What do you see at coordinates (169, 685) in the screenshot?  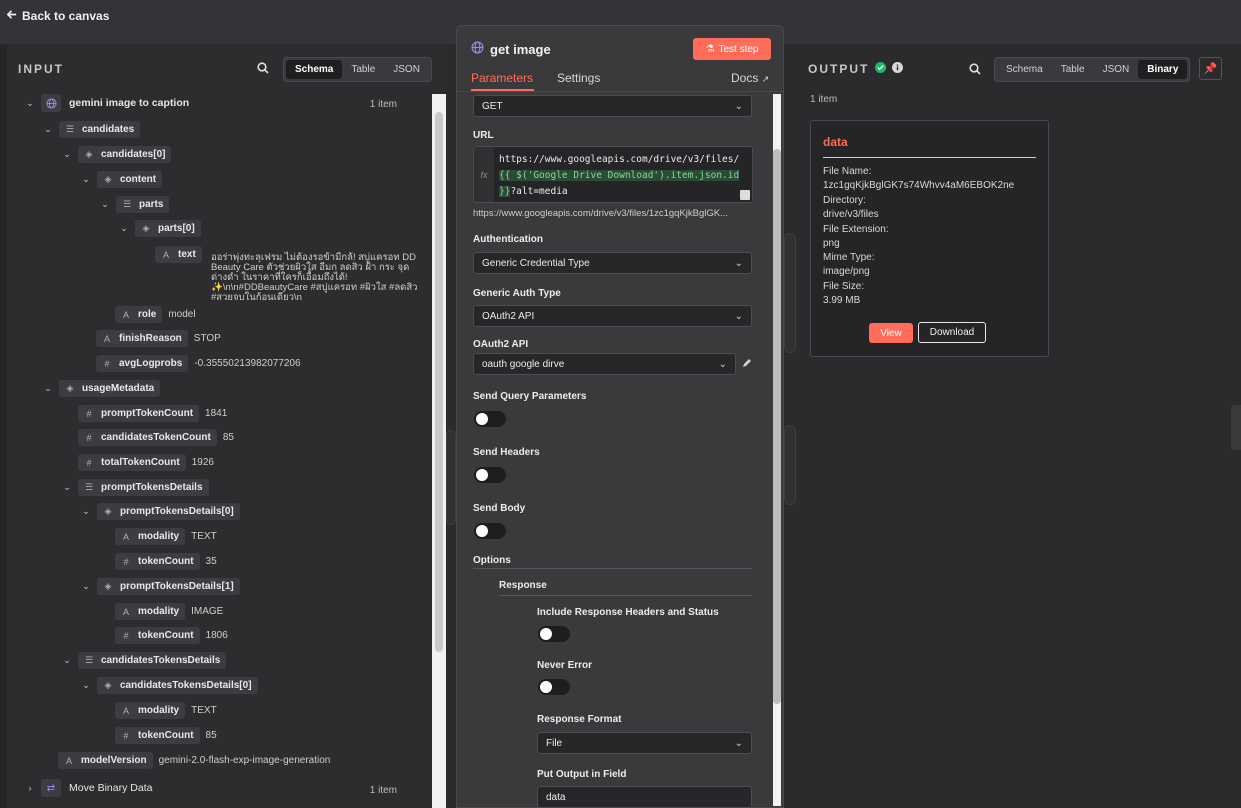 I see `tree-row-ctd0: ⌄ ◈ candidatesTokensDetails[0]` at bounding box center [169, 685].